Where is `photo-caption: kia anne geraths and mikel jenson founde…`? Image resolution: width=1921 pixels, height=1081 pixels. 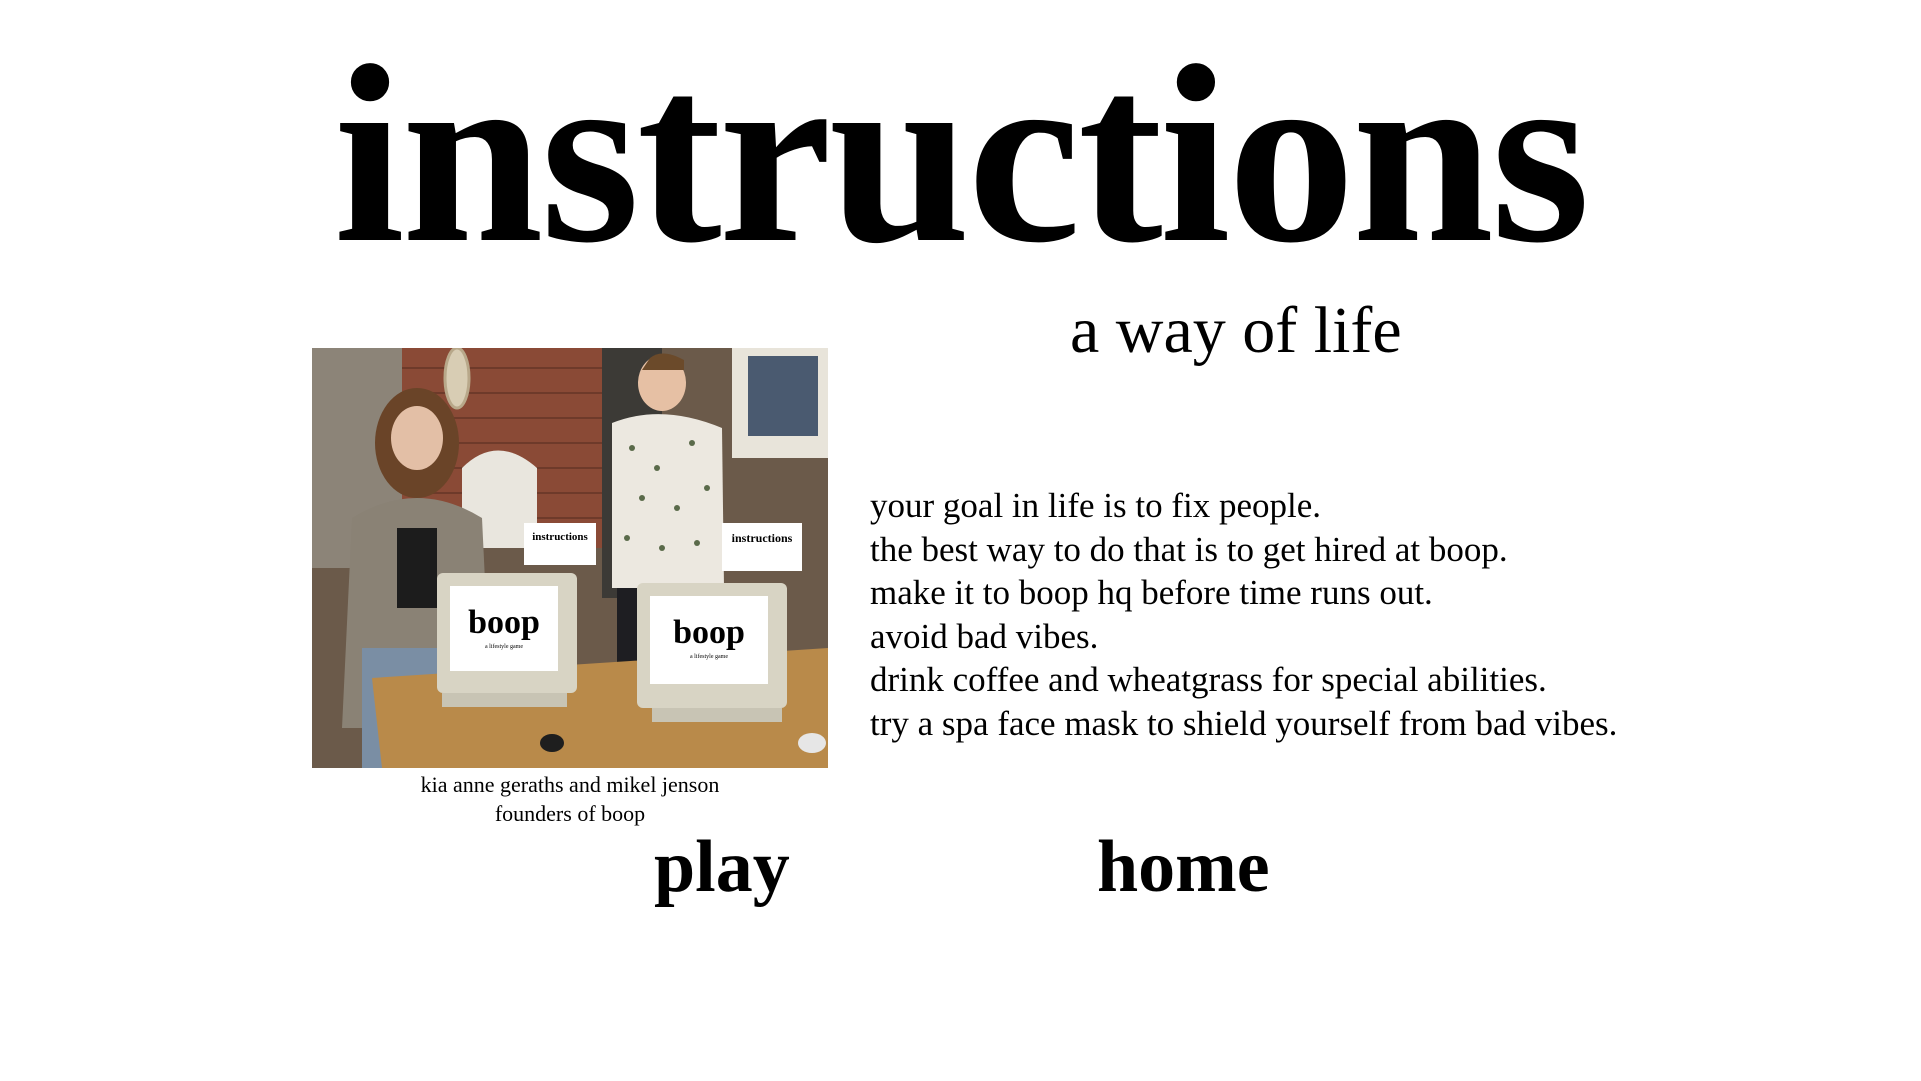
photo-caption: kia anne geraths and mikel jenson founde… is located at coordinates (570, 799).